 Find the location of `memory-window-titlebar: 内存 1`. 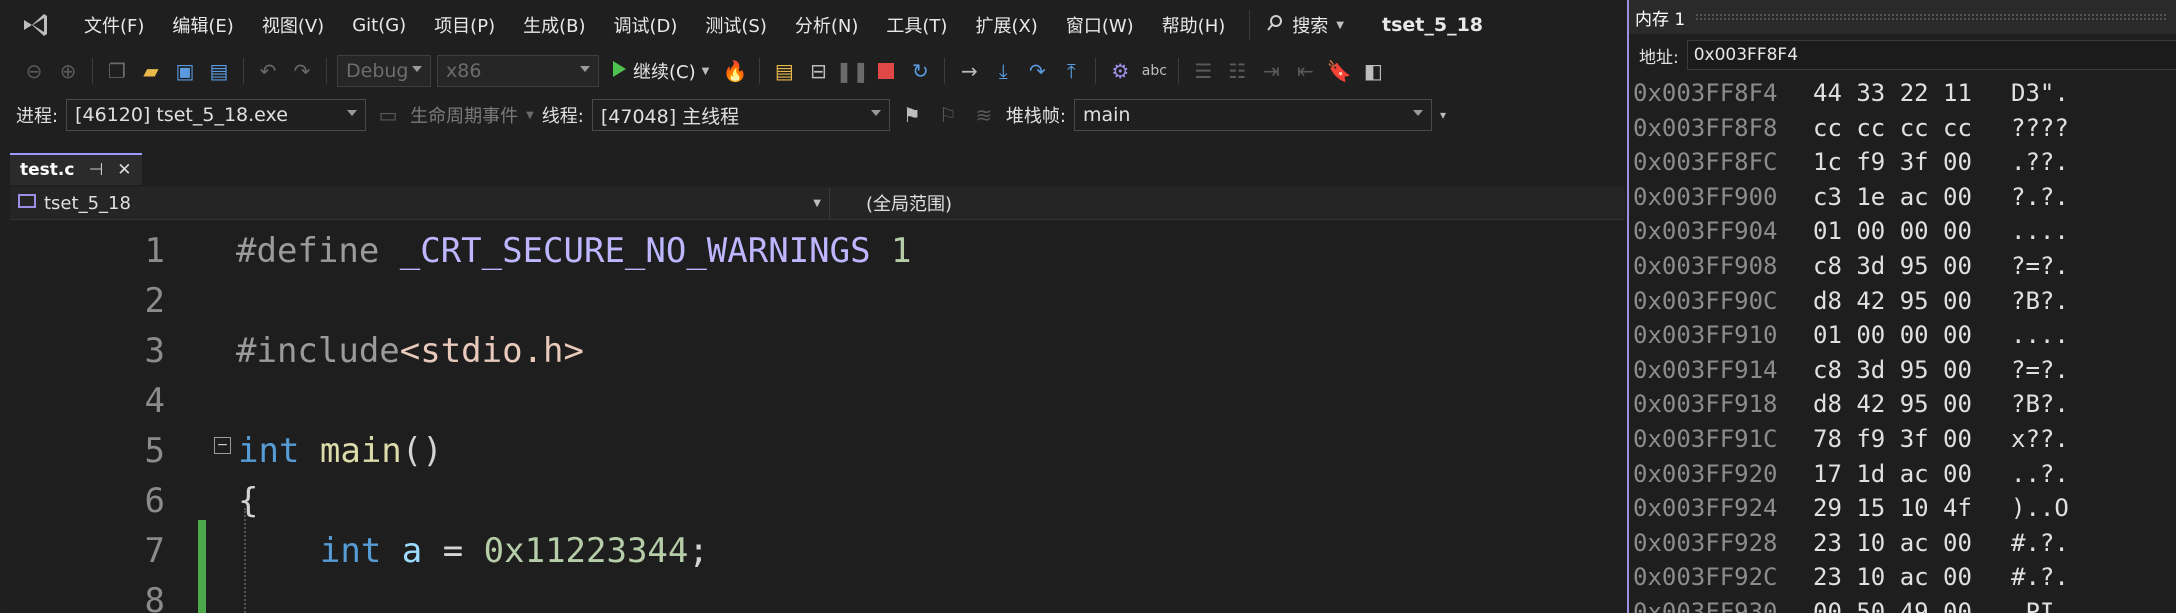

memory-window-titlebar: 内存 1 is located at coordinates (1902, 17).